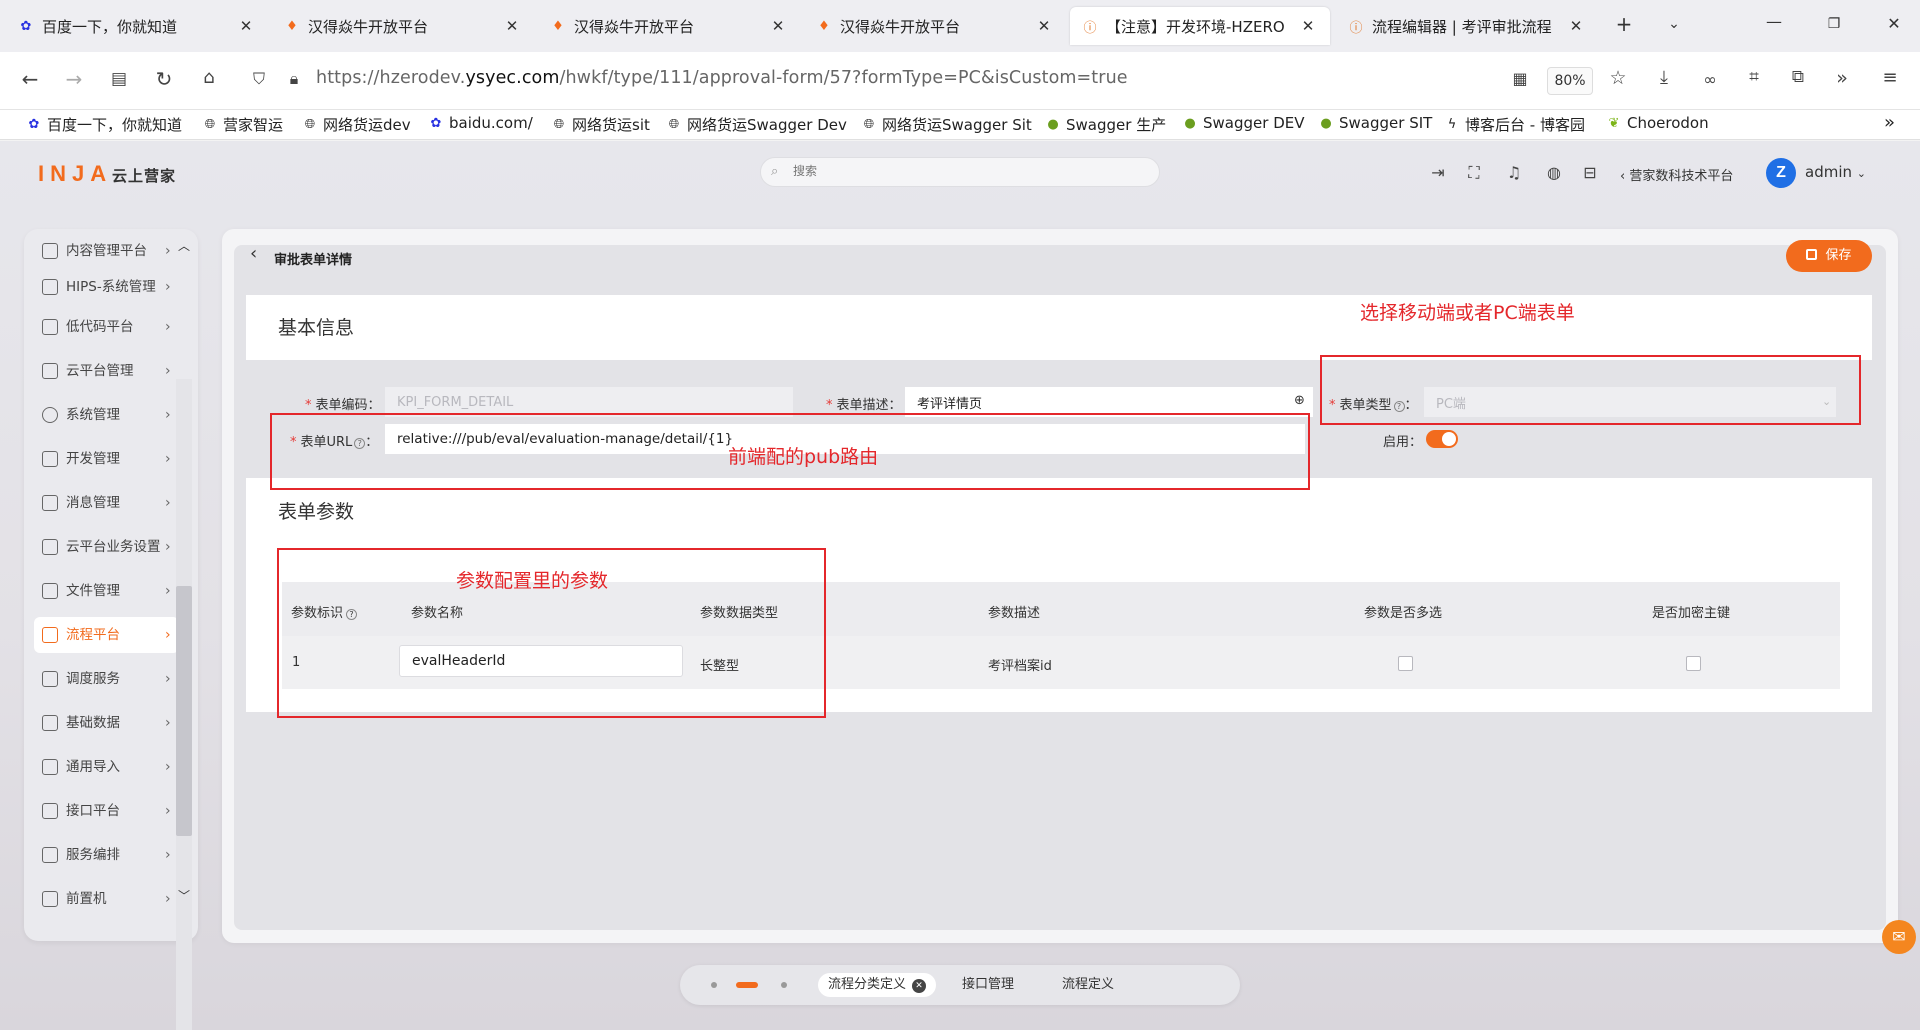 This screenshot has height=1030, width=1920. I want to click on sidebar-item-lowcode: 低代码平台 ›, so click(106, 327).